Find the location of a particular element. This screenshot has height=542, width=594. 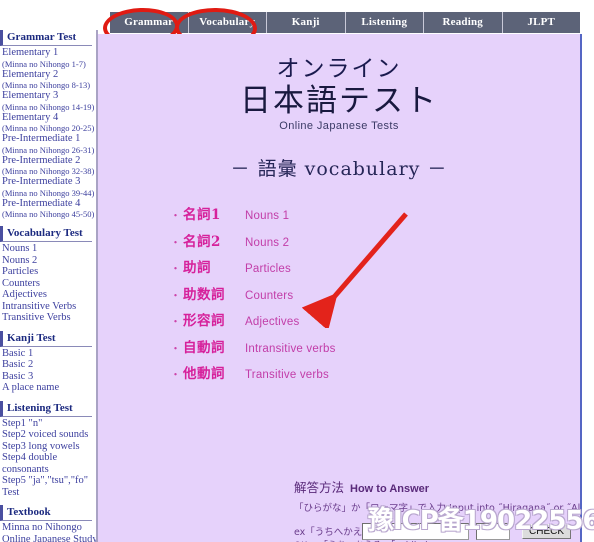

sidebar-item-basic-3: Basic 3 is located at coordinates (48, 377).